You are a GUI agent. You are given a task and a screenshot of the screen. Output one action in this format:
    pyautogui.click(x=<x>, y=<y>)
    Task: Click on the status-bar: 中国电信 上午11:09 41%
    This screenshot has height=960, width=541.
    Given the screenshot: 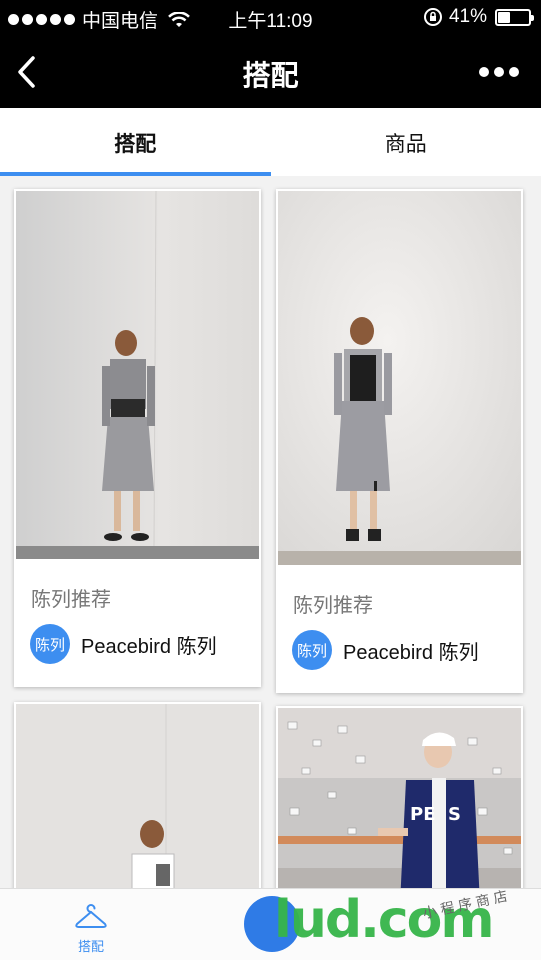 What is the action you would take?
    pyautogui.click(x=270, y=18)
    